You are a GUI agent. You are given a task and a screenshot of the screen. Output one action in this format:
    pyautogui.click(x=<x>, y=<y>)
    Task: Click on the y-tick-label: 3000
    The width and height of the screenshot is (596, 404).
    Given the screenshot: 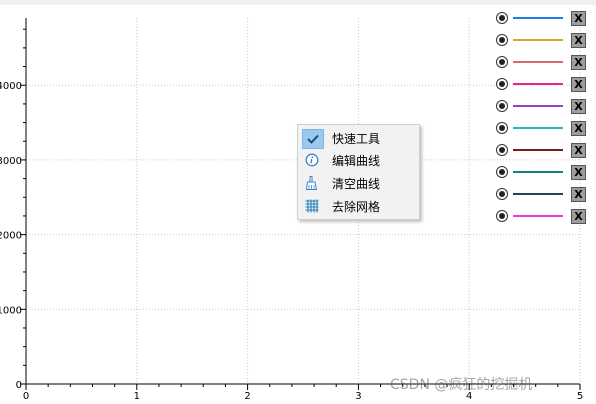 What is the action you would take?
    pyautogui.click(x=11, y=161)
    